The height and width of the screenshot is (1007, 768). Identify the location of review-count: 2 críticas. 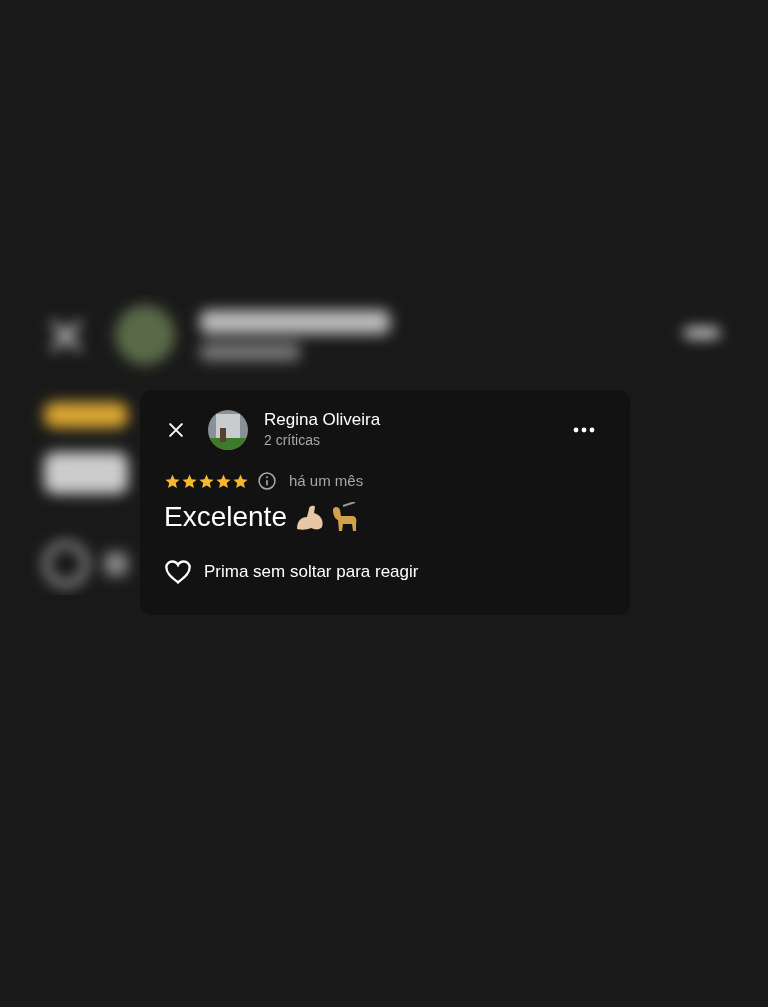
(292, 440).